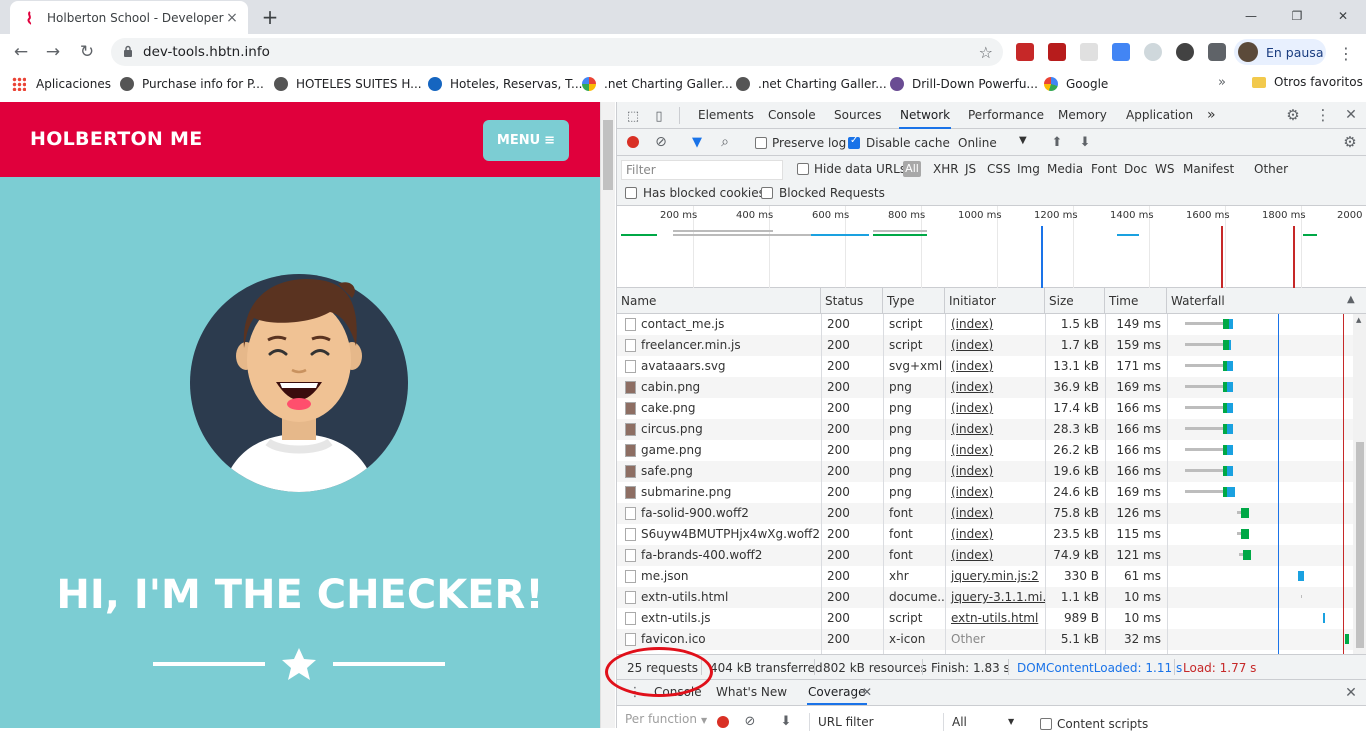  What do you see at coordinates (1280, 52) in the screenshot?
I see `profile-button: En pausa` at bounding box center [1280, 52].